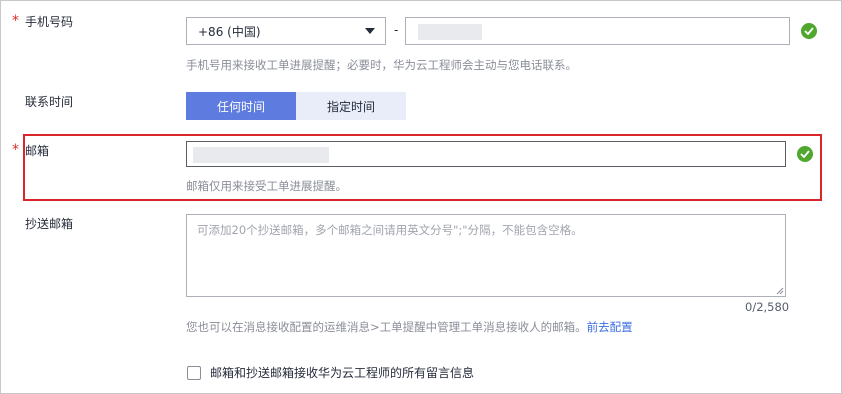  Describe the element at coordinates (597, 31) in the screenshot. I see `phone-number-input` at that location.